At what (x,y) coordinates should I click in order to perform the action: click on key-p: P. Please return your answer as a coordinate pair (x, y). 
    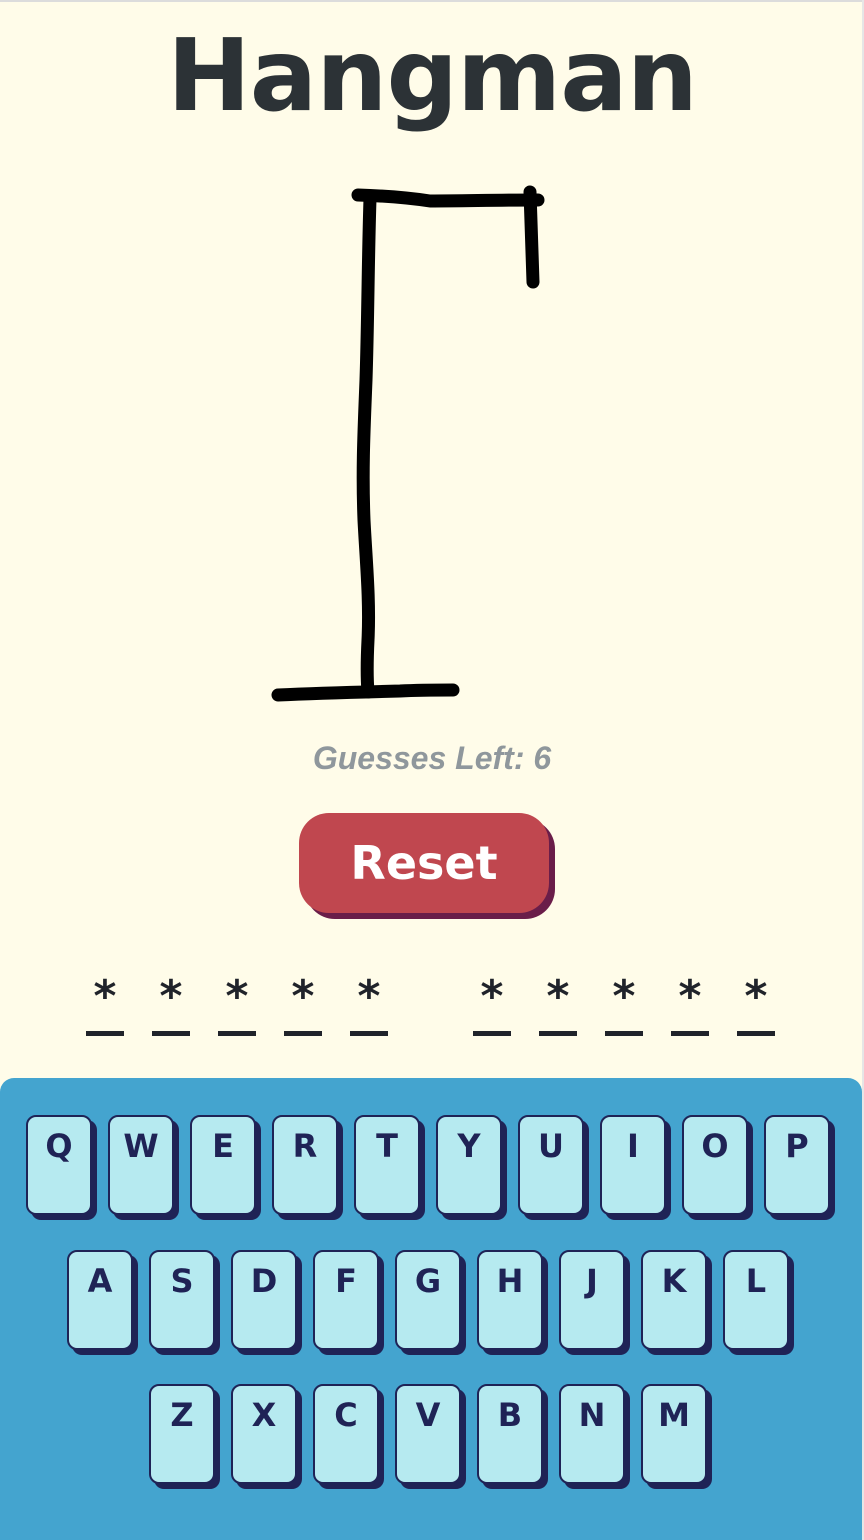
    Looking at the image, I should click on (797, 1165).